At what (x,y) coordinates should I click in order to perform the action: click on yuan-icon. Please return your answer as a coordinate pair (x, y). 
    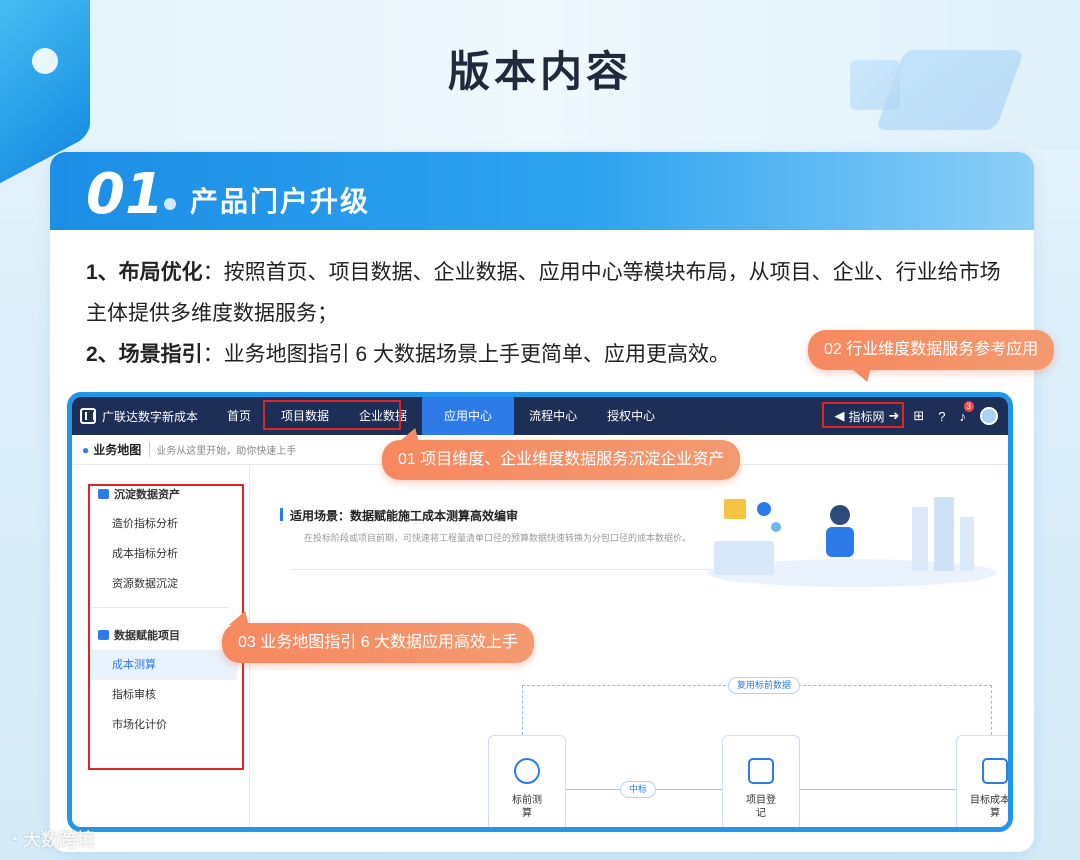
    Looking at the image, I should click on (527, 771).